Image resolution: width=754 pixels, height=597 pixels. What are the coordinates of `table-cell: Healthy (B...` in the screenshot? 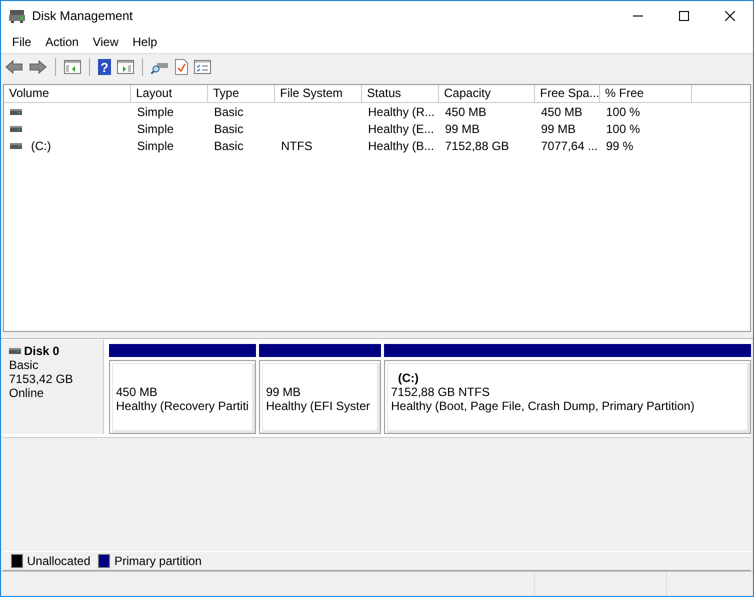 It's located at (401, 145).